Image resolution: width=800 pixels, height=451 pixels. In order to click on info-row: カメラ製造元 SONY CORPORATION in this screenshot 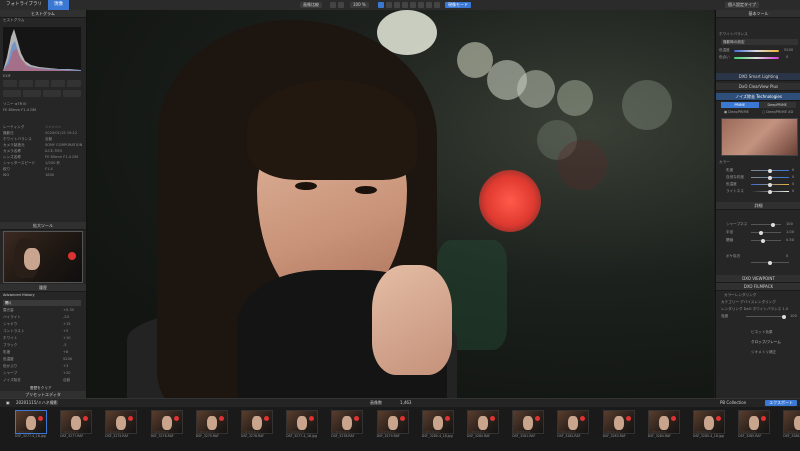, I will do `click(43, 145)`.